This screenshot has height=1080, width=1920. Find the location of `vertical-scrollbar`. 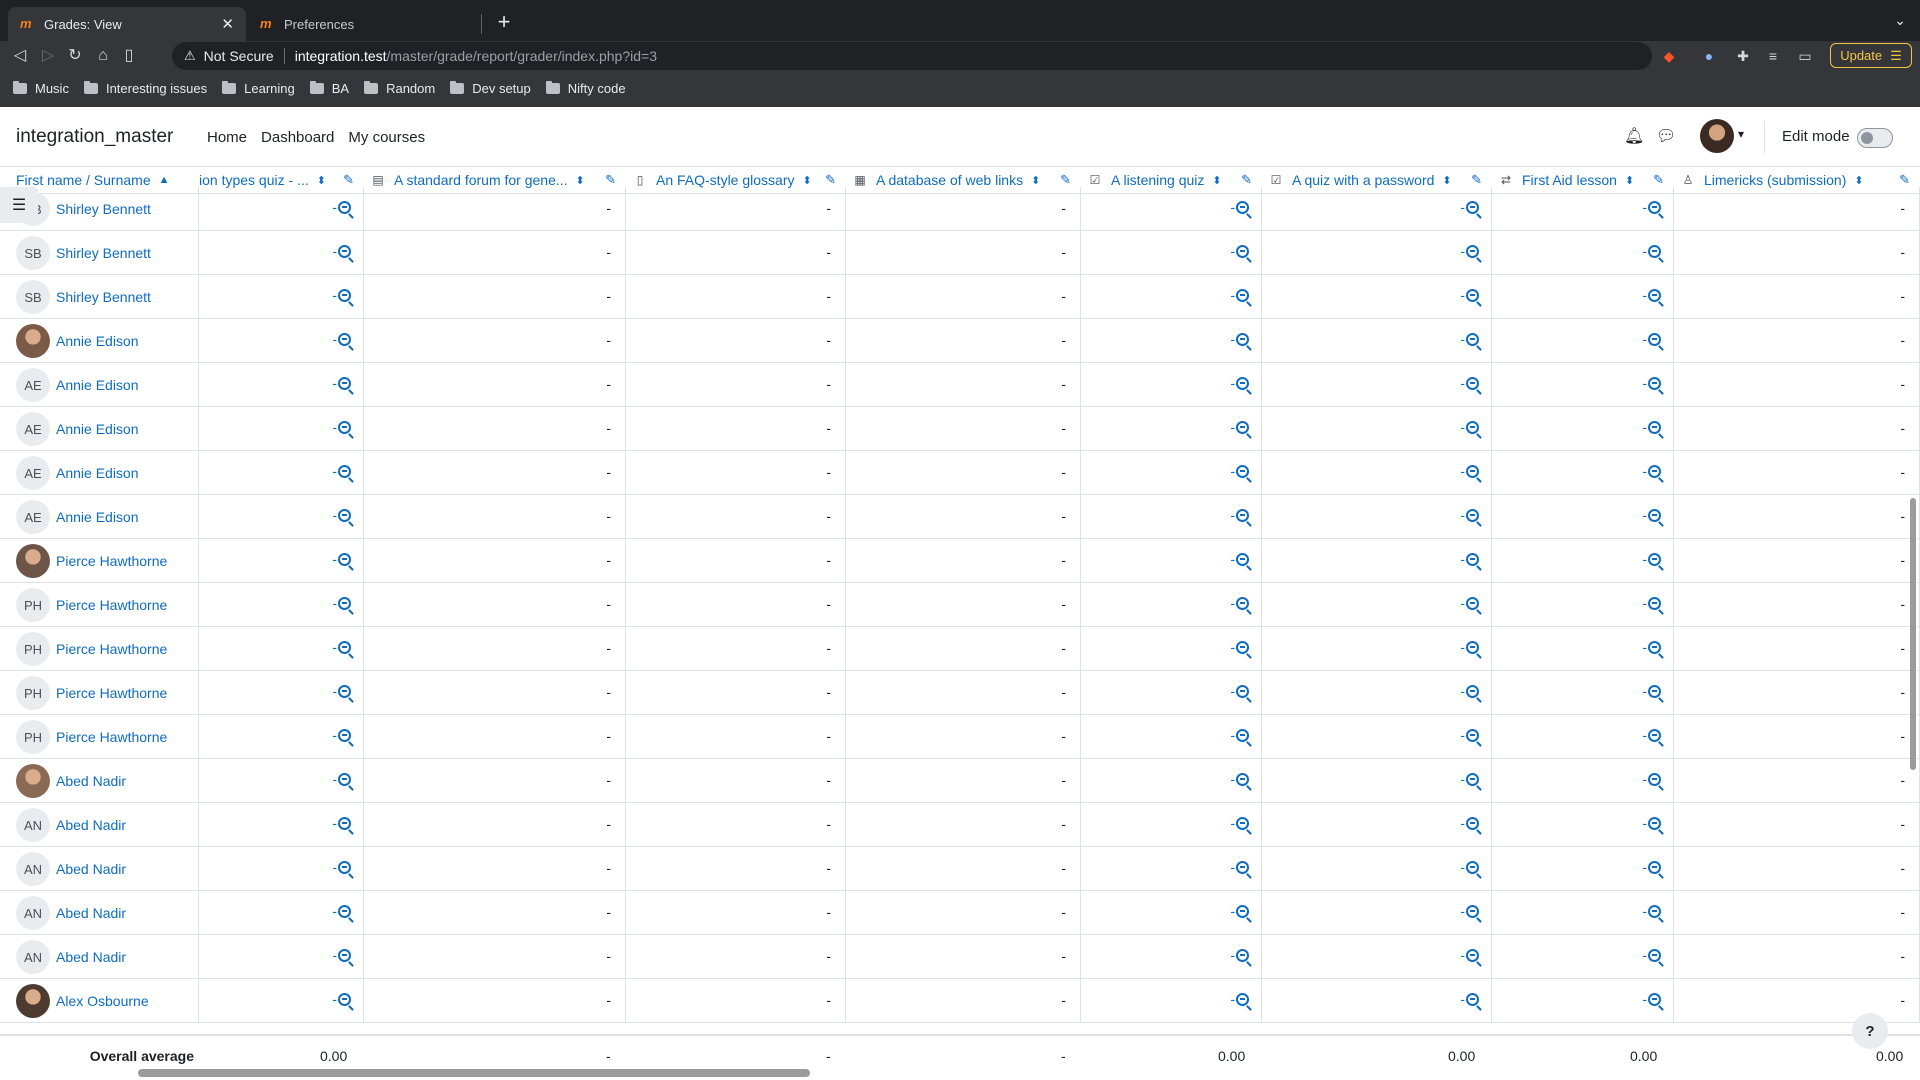

vertical-scrollbar is located at coordinates (1913, 634).